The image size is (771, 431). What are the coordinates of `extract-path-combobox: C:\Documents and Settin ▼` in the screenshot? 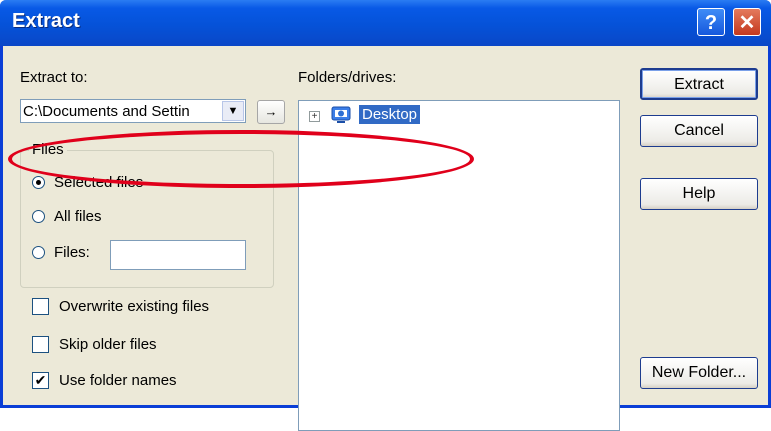 It's located at (133, 111).